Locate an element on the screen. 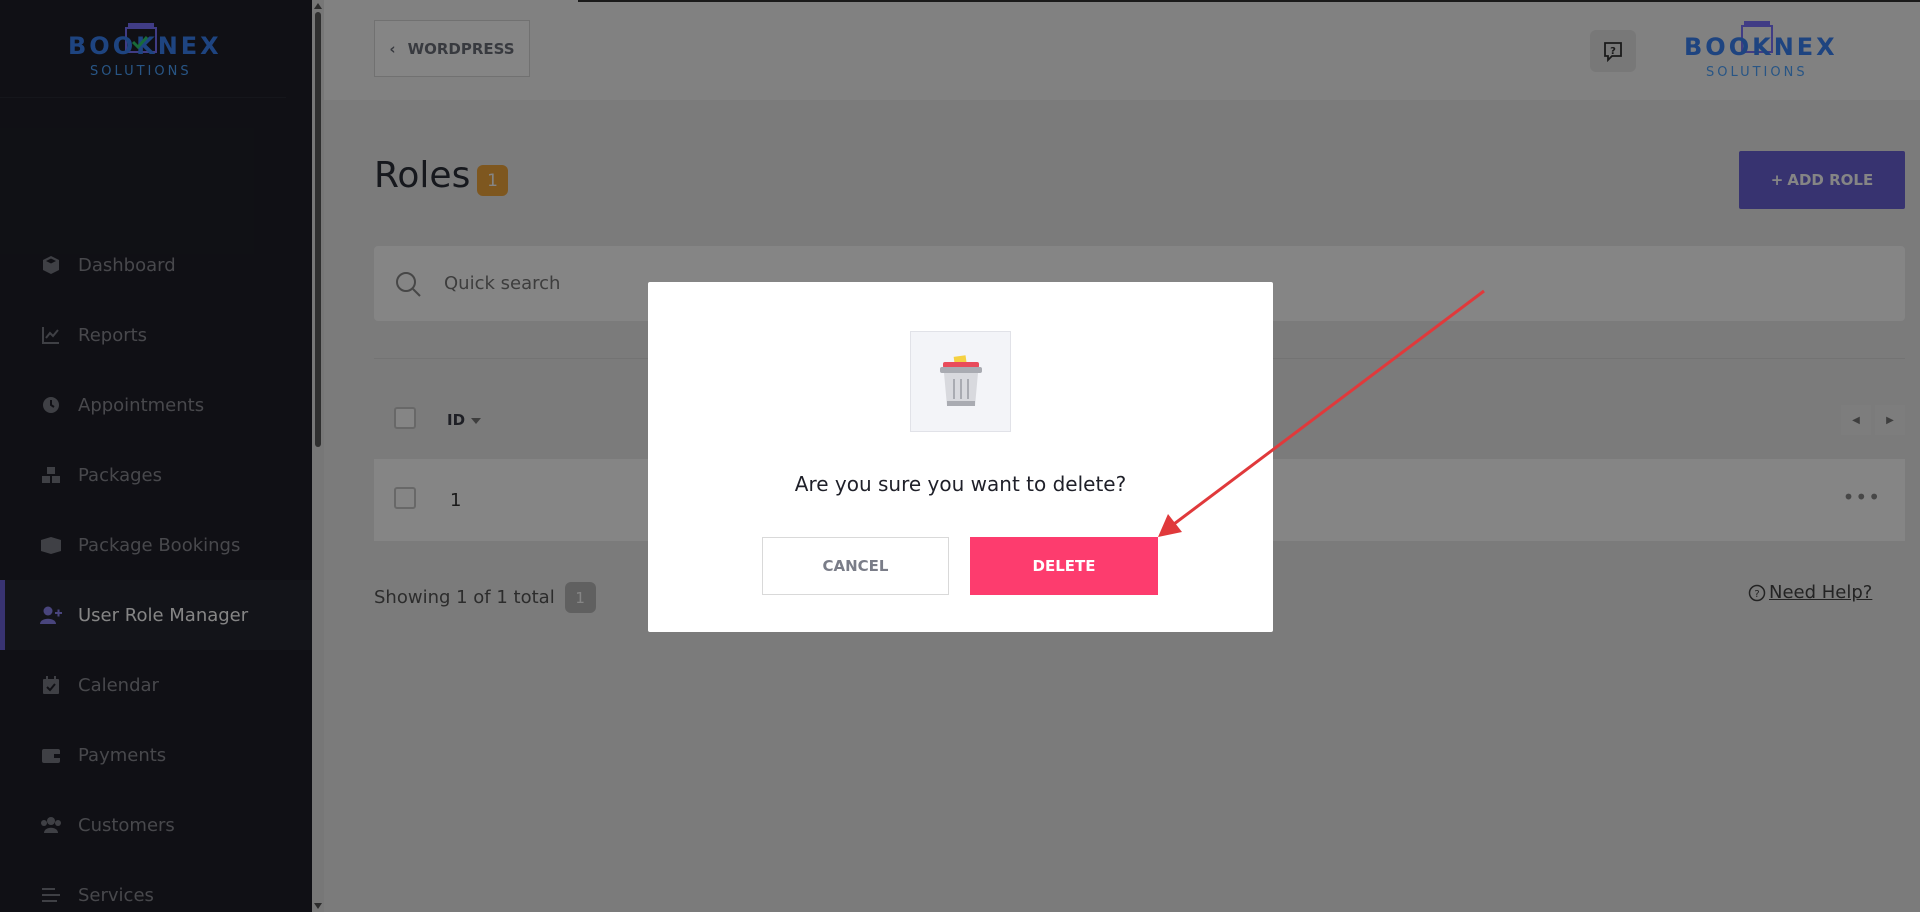 The width and height of the screenshot is (1920, 912). cancel-button: CANCEL is located at coordinates (855, 566).